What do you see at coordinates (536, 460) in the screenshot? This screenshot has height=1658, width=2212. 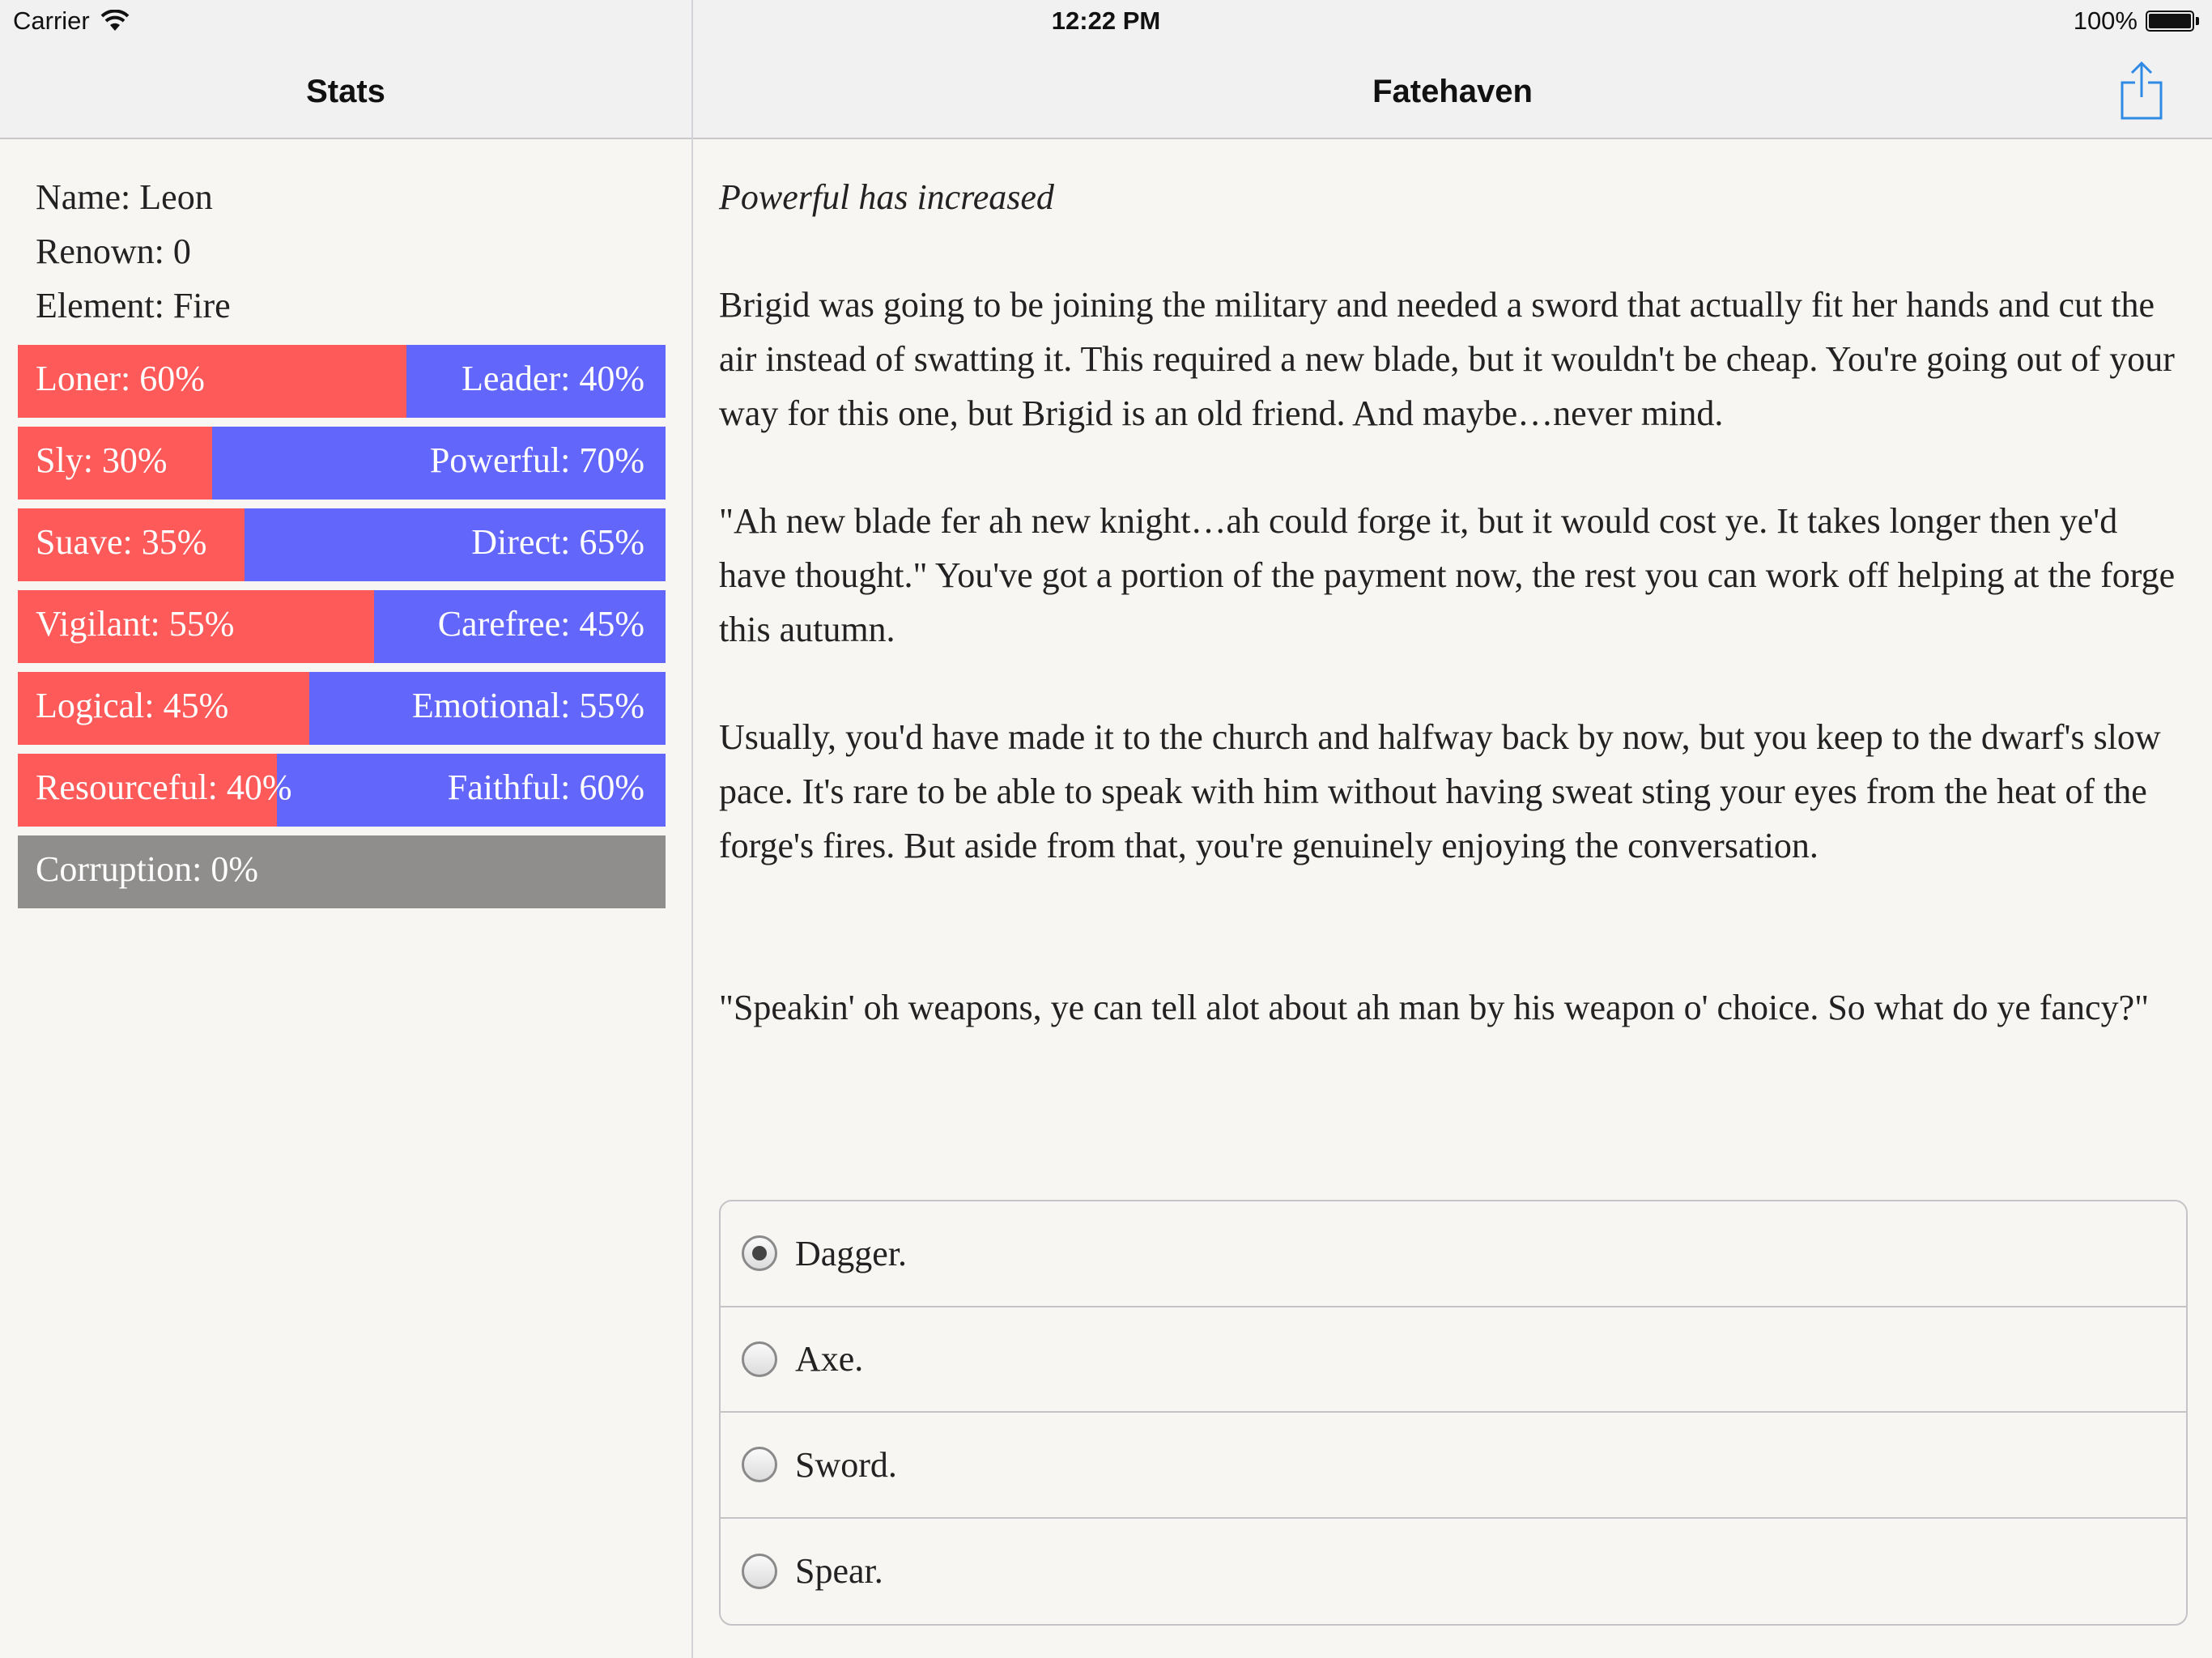 I see `bar-right-label: Powerful: 70%` at bounding box center [536, 460].